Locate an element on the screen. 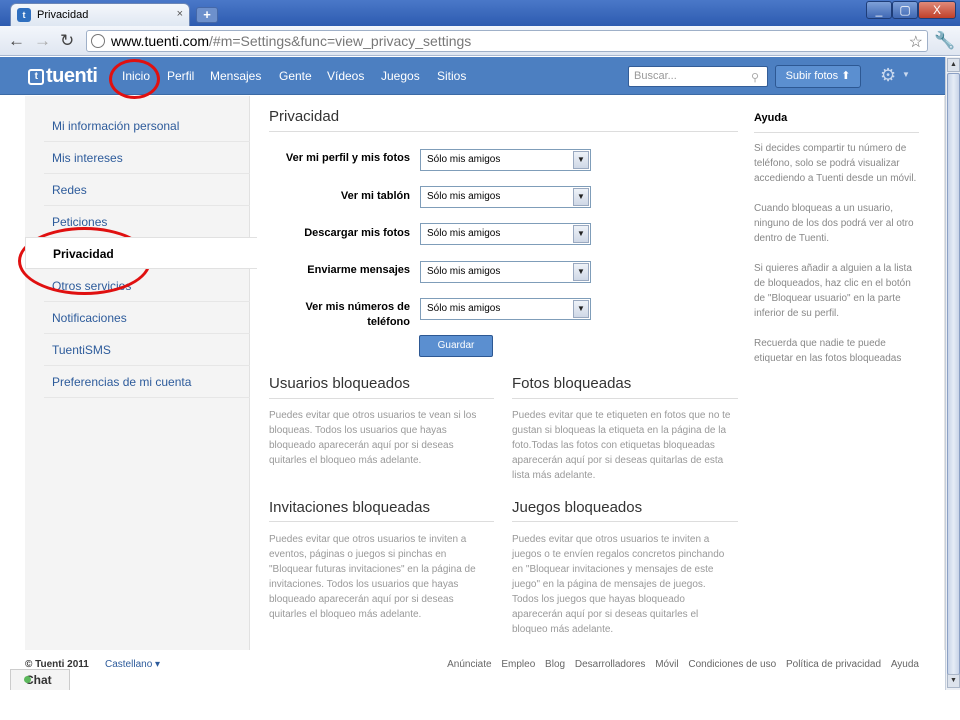 The width and height of the screenshot is (960, 720). tab-close-icon: × is located at coordinates (180, 14).